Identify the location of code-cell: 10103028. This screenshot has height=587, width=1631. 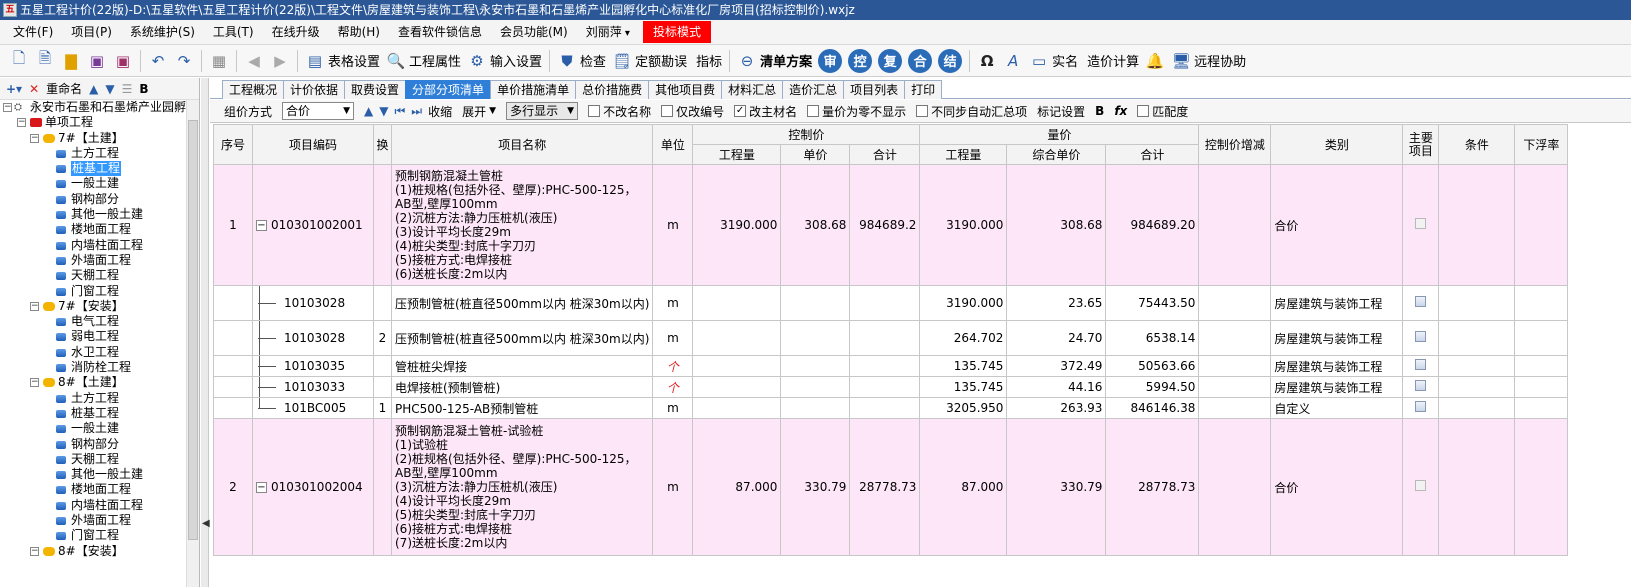
(313, 303).